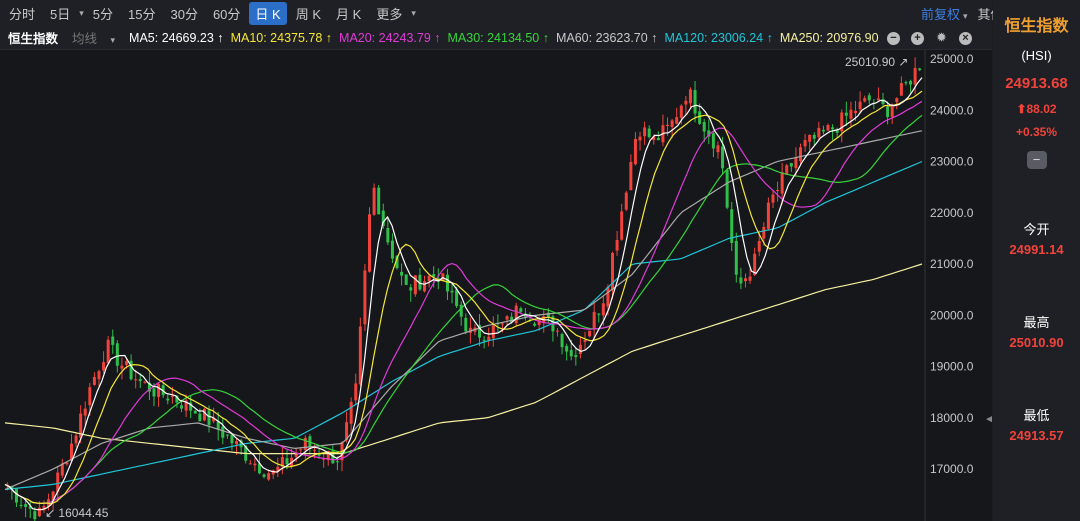 This screenshot has height=521, width=1080. What do you see at coordinates (183, 13) in the screenshot?
I see `tab-4: 30分` at bounding box center [183, 13].